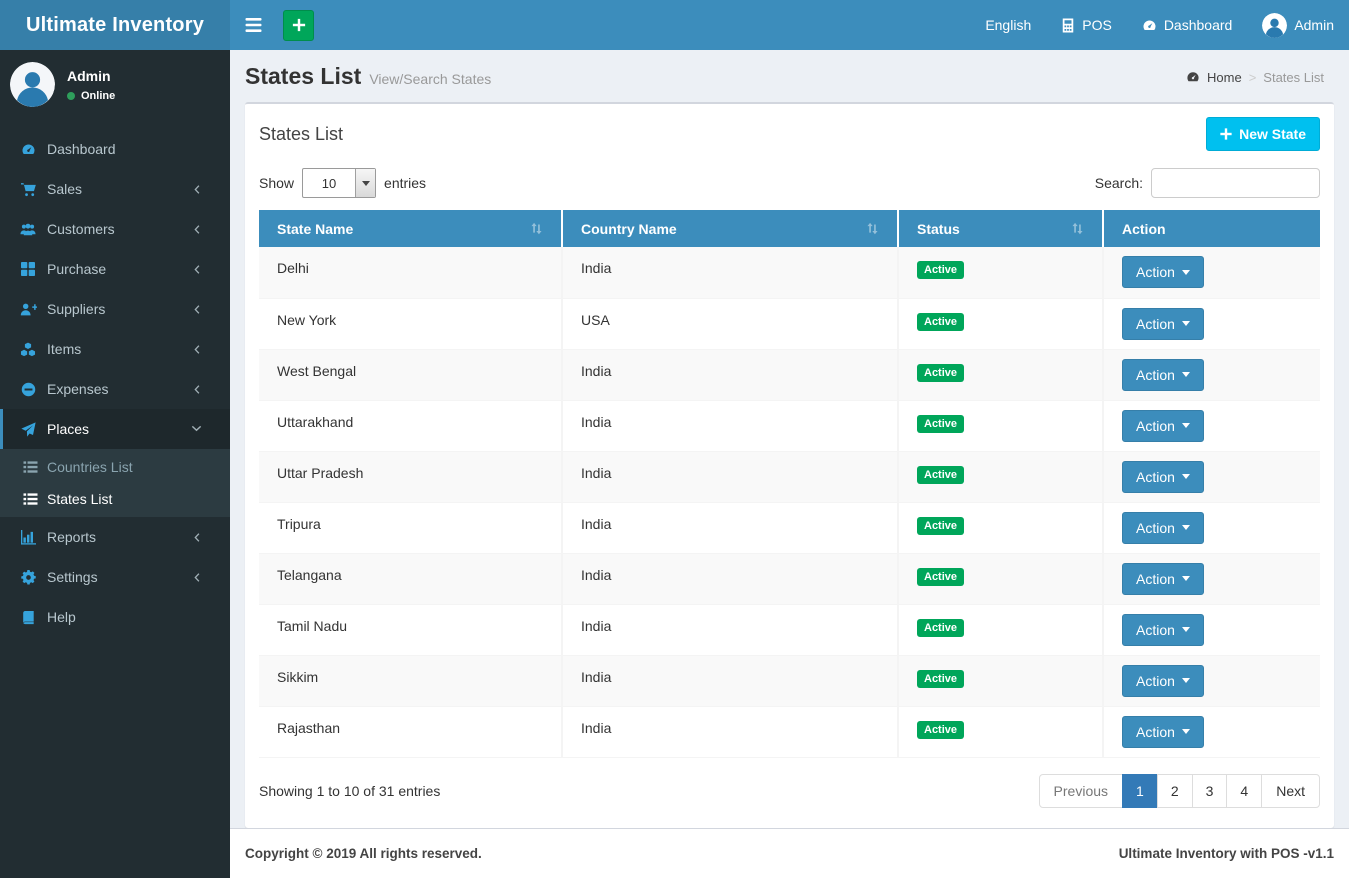 The image size is (1349, 878). Describe the element at coordinates (729, 228) in the screenshot. I see `column-header-country-name: Country Name` at that location.